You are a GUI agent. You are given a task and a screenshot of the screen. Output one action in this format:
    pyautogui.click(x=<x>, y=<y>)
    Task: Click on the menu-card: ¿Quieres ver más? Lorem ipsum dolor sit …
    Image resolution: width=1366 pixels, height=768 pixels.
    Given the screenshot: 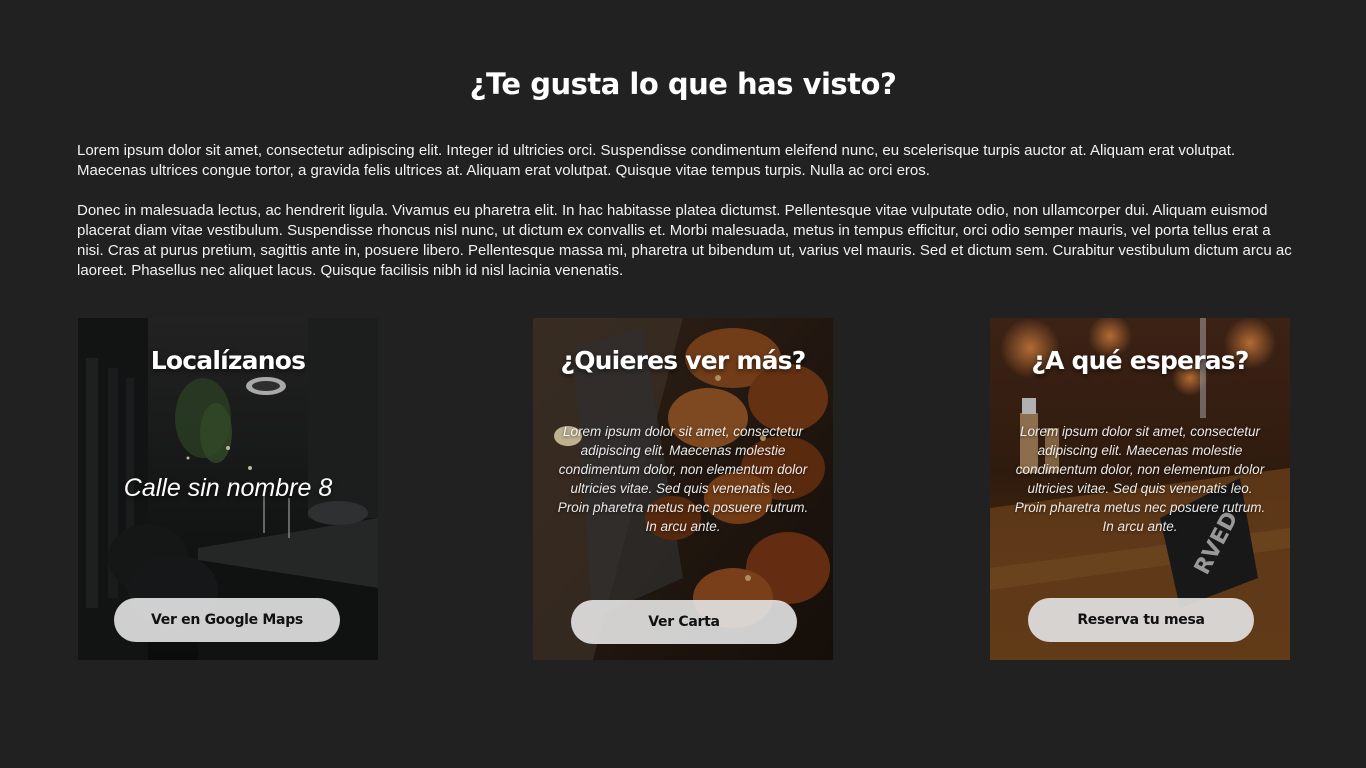 What is the action you would take?
    pyautogui.click(x=683, y=489)
    